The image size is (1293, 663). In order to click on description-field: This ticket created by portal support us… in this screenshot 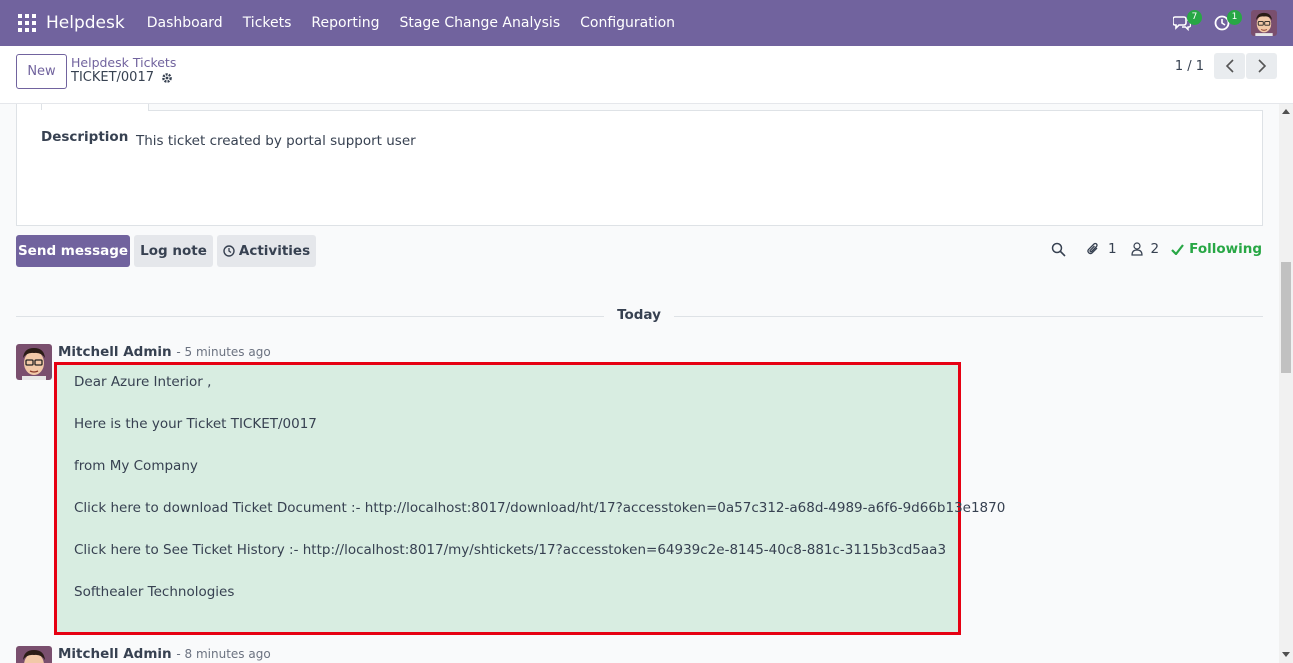, I will do `click(276, 141)`.